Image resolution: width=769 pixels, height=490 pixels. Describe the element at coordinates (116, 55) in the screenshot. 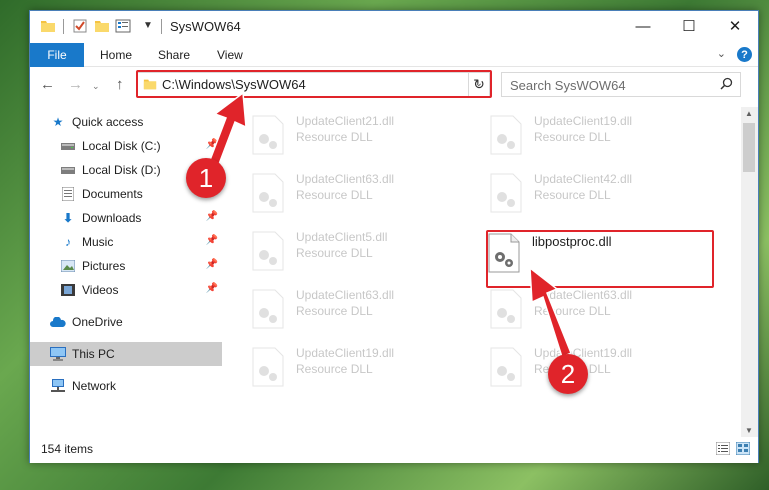

I see `tab-home: Home` at that location.